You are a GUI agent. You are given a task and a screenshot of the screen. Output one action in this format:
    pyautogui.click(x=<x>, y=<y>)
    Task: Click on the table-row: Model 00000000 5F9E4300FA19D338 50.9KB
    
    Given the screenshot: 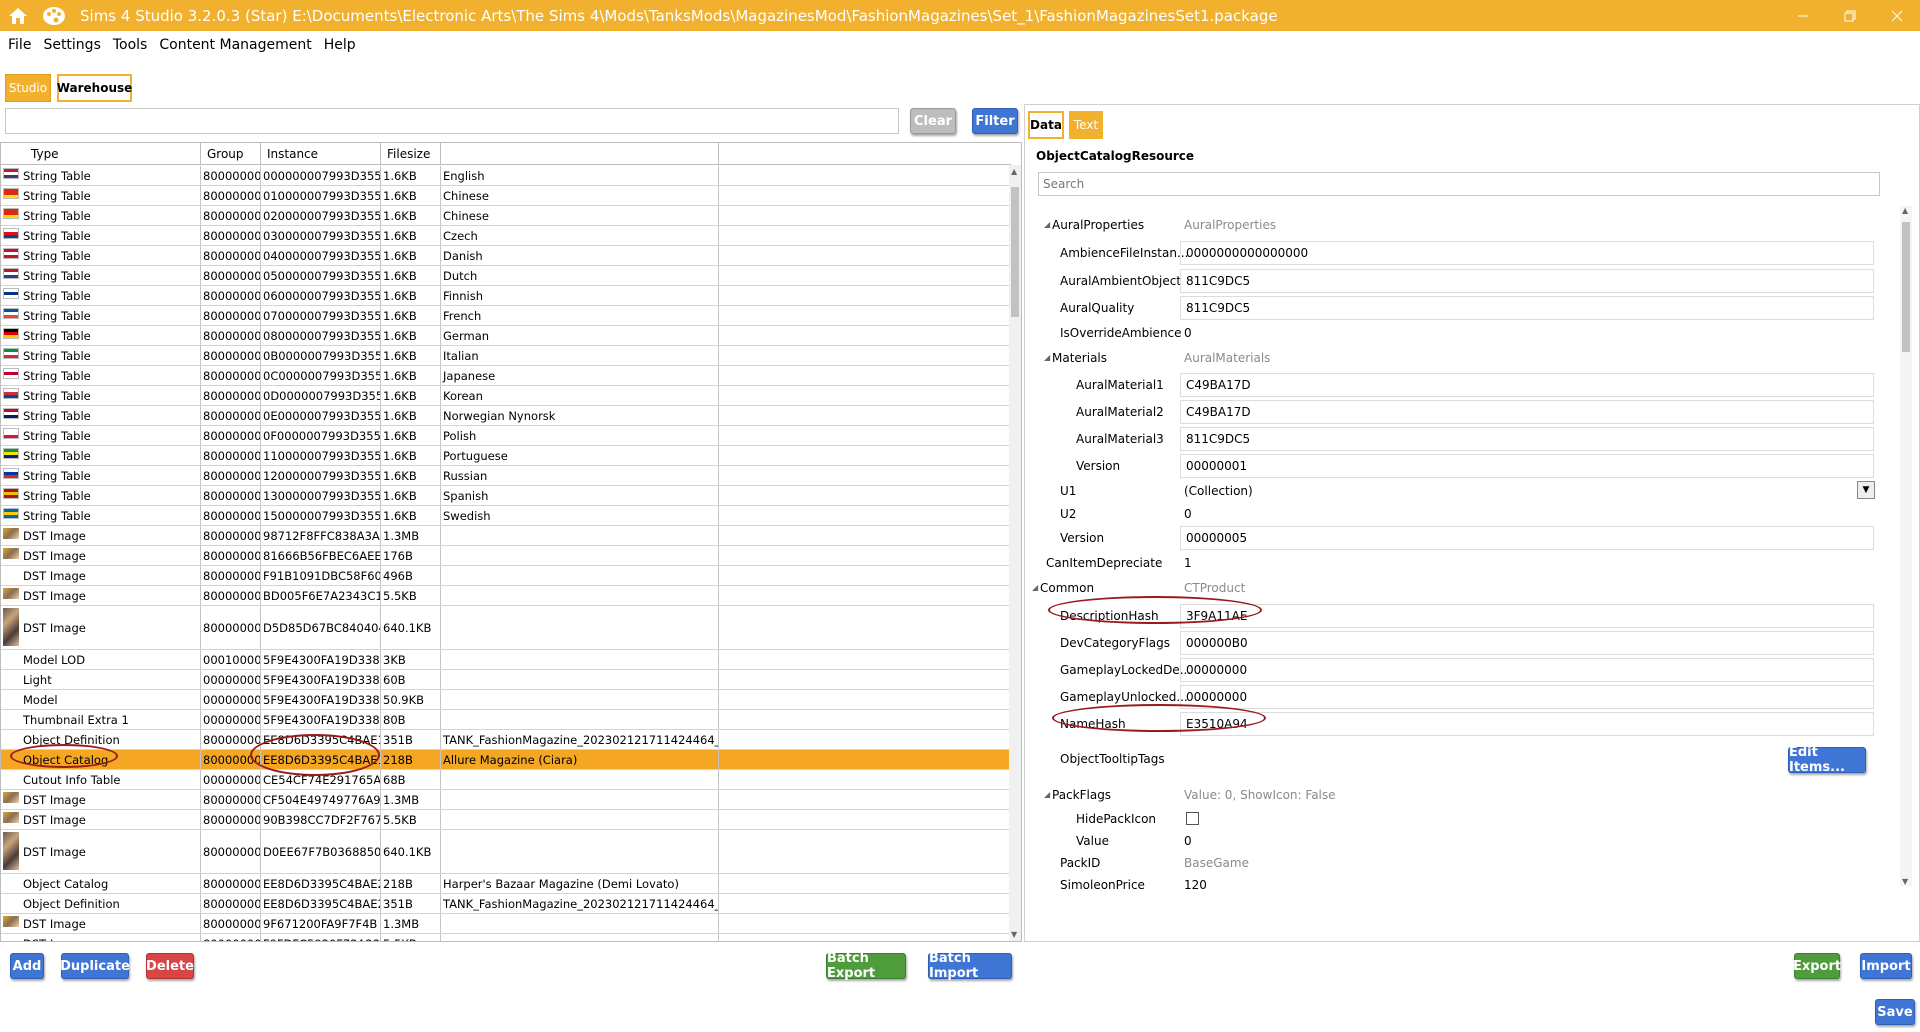 What is the action you would take?
    pyautogui.click(x=505, y=700)
    